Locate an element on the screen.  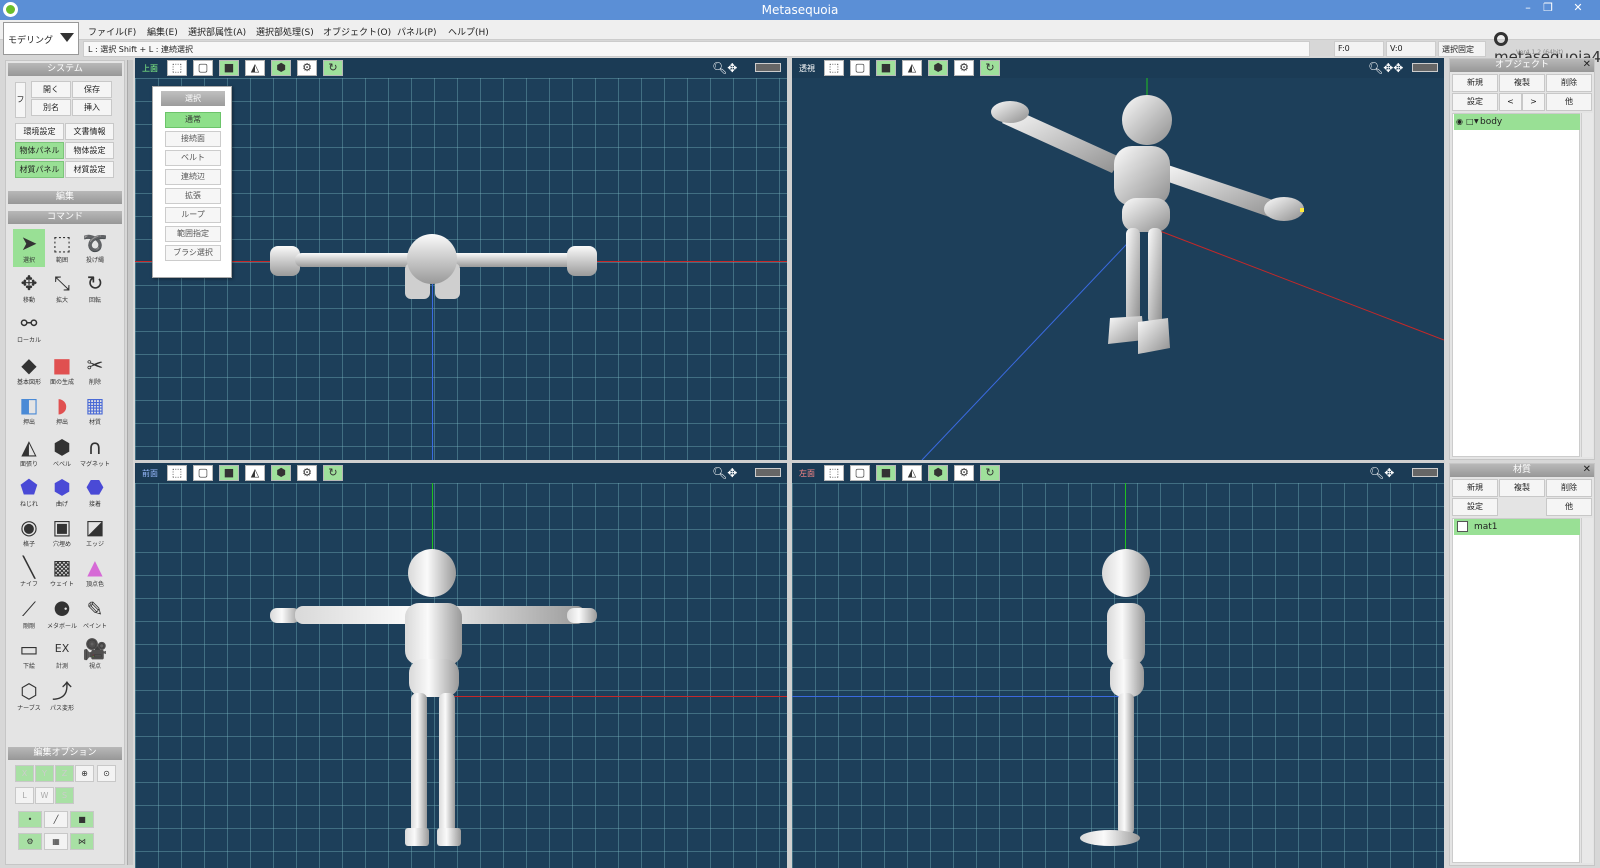
tool-underlay: ▭ 下絵 is located at coordinates (29, 654).